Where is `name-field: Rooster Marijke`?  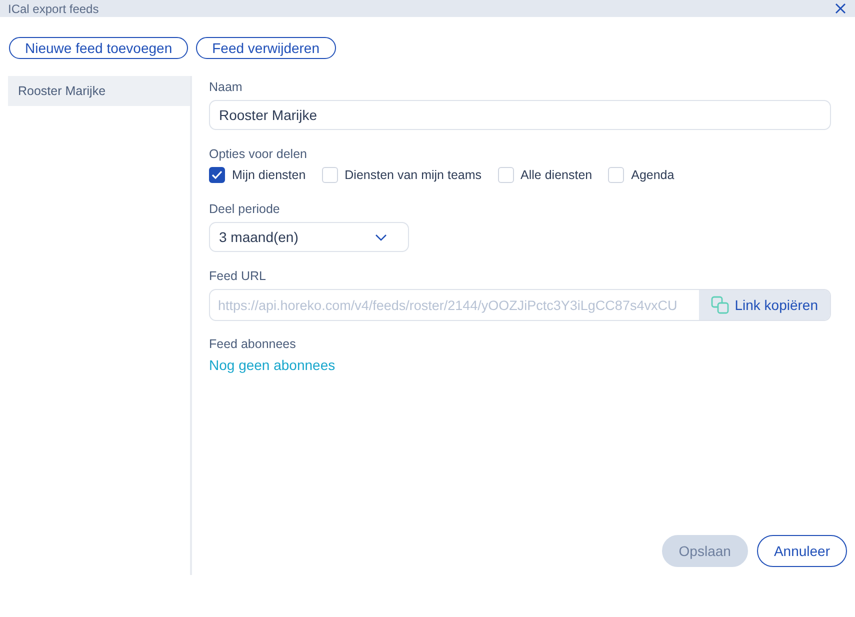 name-field: Rooster Marijke is located at coordinates (520, 115).